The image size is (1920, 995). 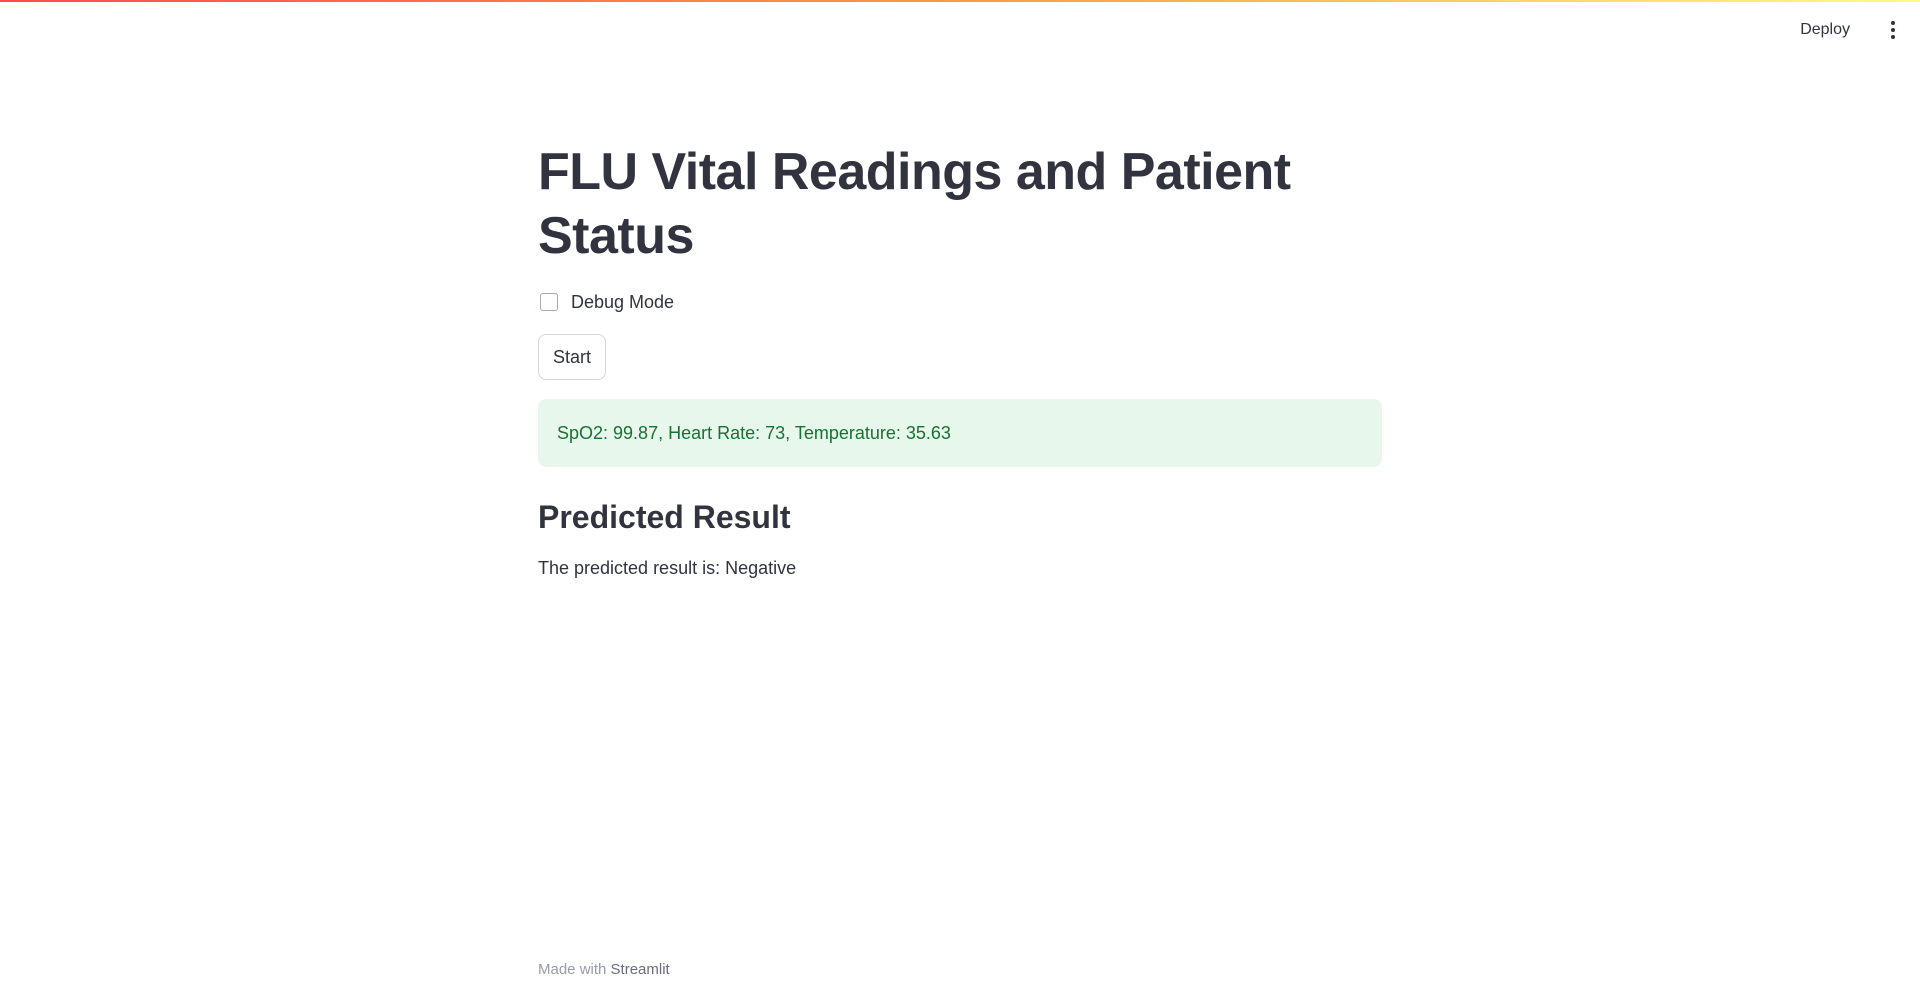 I want to click on debug-mode-checkbox: Debug Mode, so click(x=960, y=302).